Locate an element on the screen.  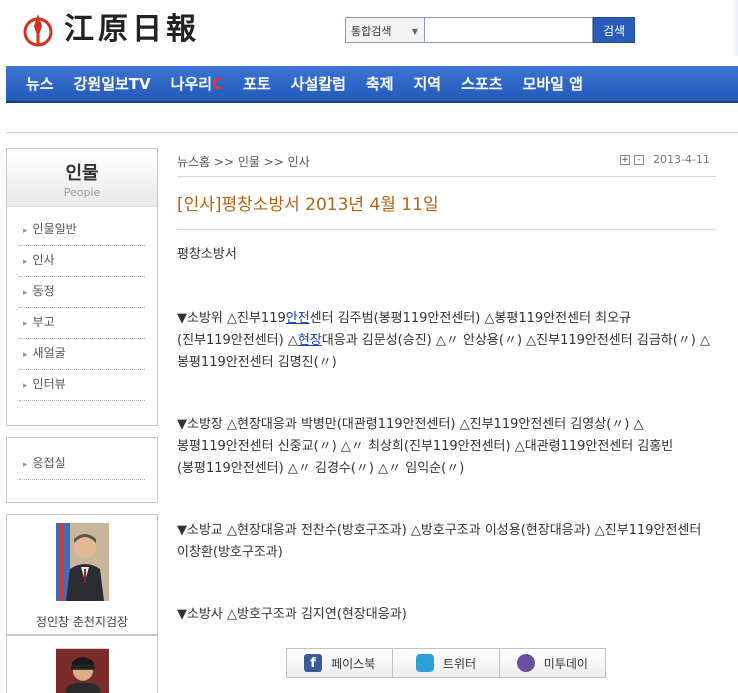
search-scope-select: 통합검색 ▼ is located at coordinates (385, 30).